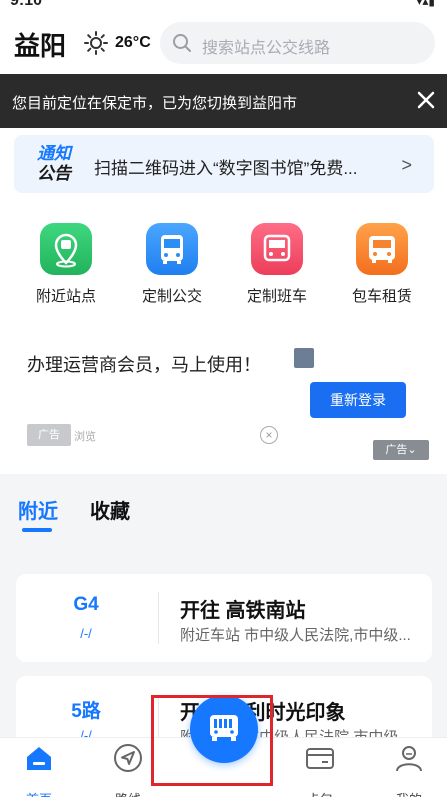 This screenshot has height=797, width=447. Describe the element at coordinates (401, 450) in the screenshot. I see `ad-badge: 广告⌄` at that location.